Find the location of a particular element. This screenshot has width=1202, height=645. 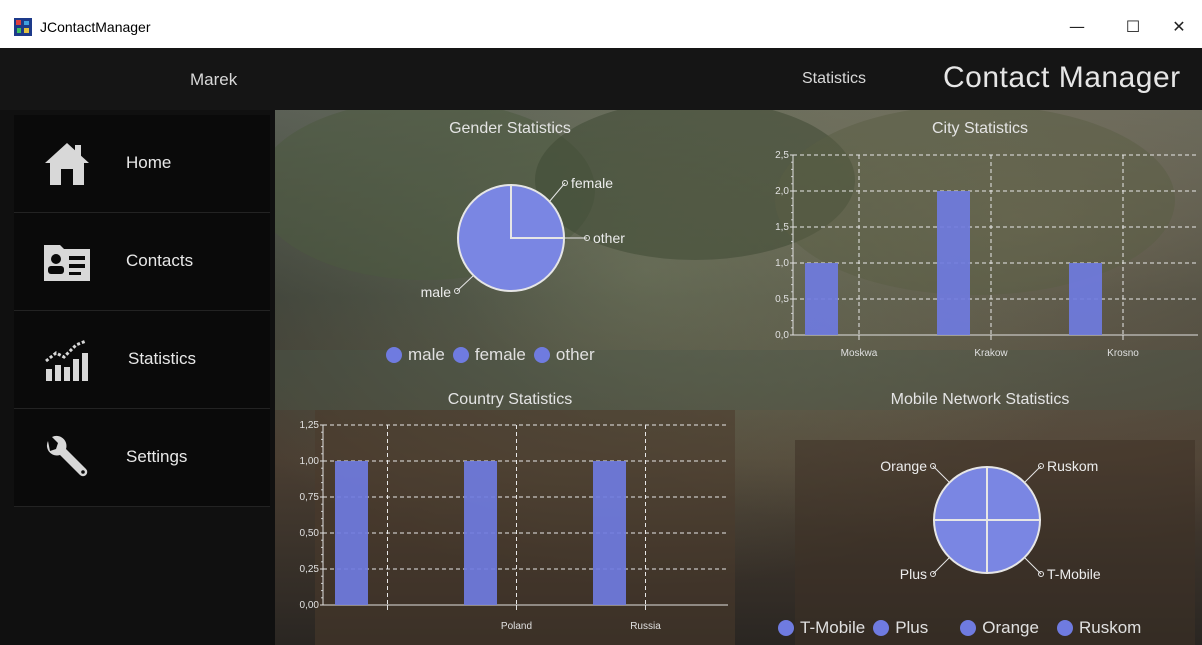

y-tick-label: 0,25 is located at coordinates (310, 569).